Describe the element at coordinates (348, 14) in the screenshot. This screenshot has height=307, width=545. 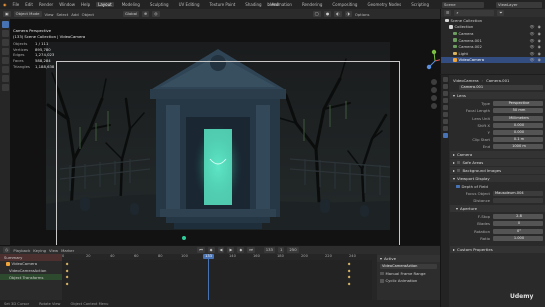
I see `viewport-shading-rendered: ◑` at that location.